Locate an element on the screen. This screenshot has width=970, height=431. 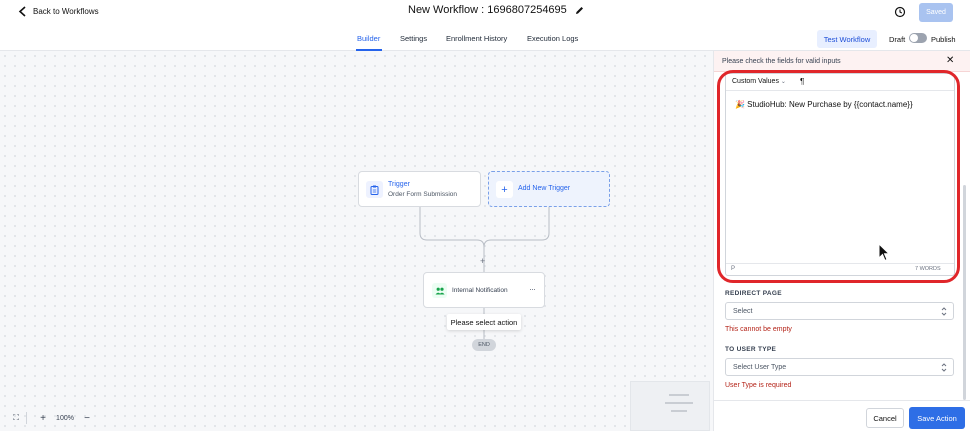
select-action-tooltip: Please select action is located at coordinates (484, 322).